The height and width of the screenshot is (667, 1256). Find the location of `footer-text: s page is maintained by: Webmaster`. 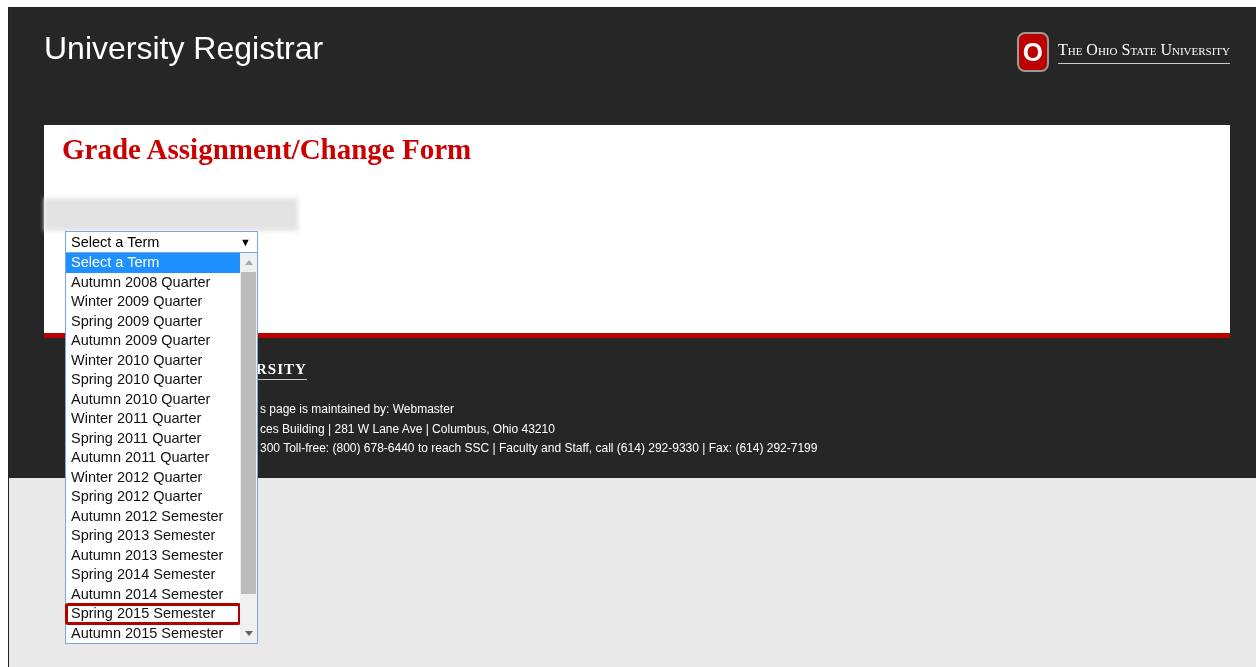

footer-text: s page is maintained by: Webmaster is located at coordinates (357, 409).